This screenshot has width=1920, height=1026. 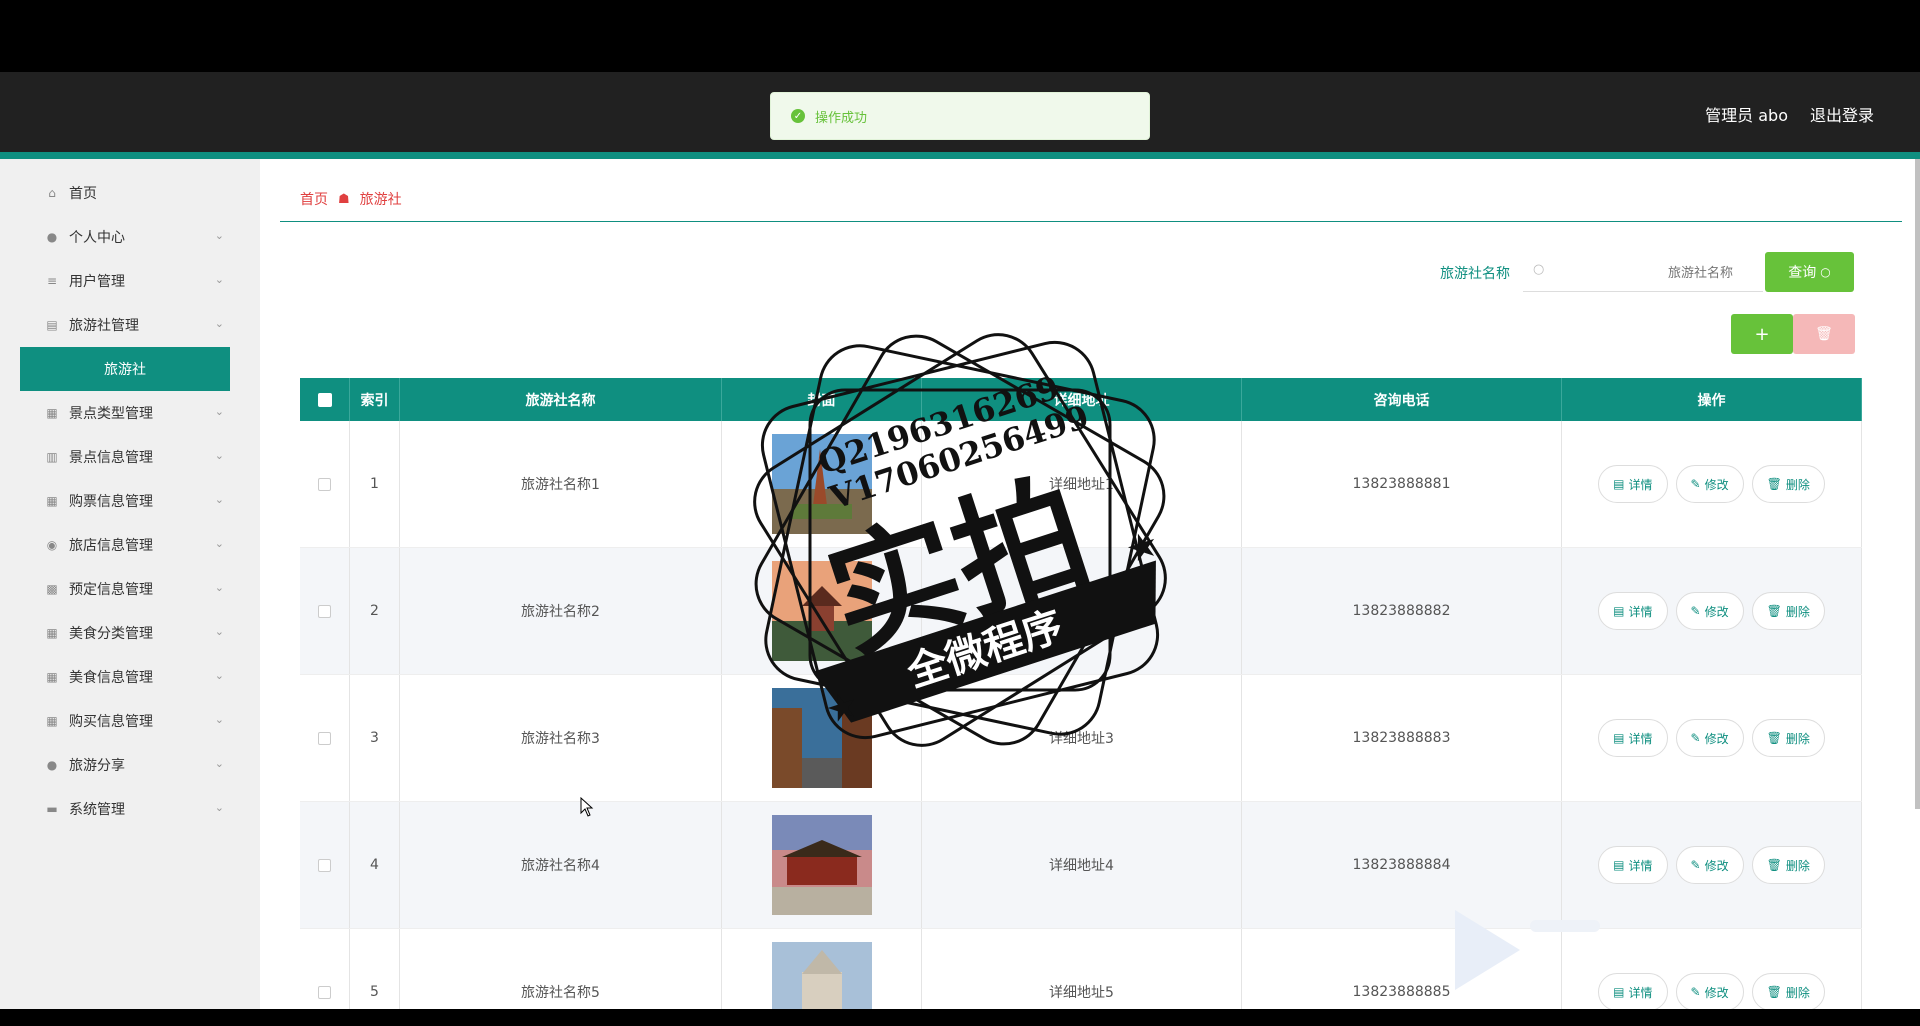 I want to click on header-accent-bar, so click(x=960, y=155).